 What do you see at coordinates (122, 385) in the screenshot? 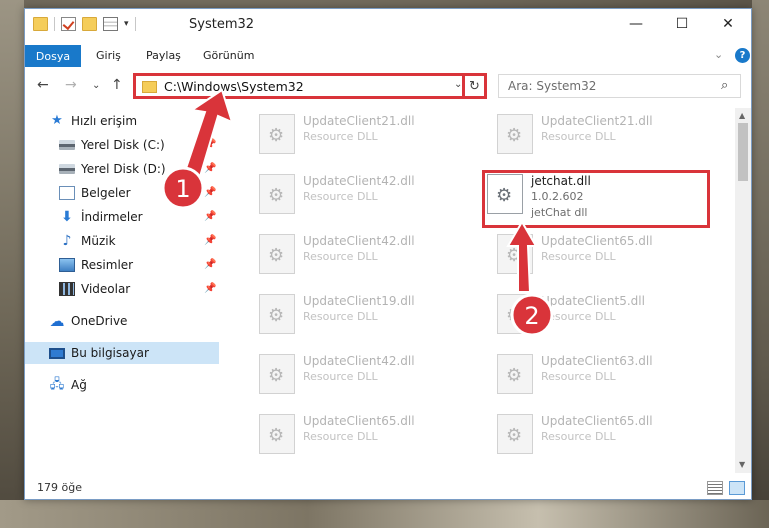
I see `sidebar-item-network: 🖧 Ağ` at bounding box center [122, 385].